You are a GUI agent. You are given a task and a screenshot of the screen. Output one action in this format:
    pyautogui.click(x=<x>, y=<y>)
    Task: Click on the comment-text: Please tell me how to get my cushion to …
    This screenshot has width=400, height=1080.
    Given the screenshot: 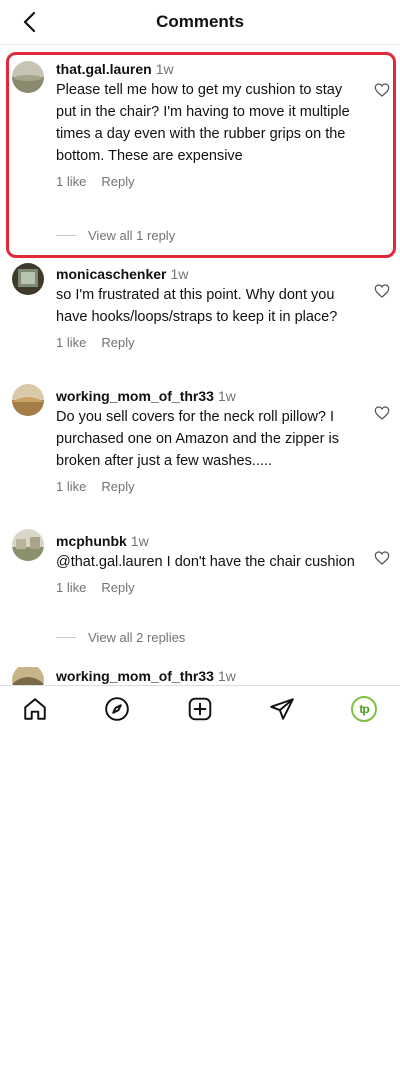 What is the action you would take?
    pyautogui.click(x=203, y=123)
    